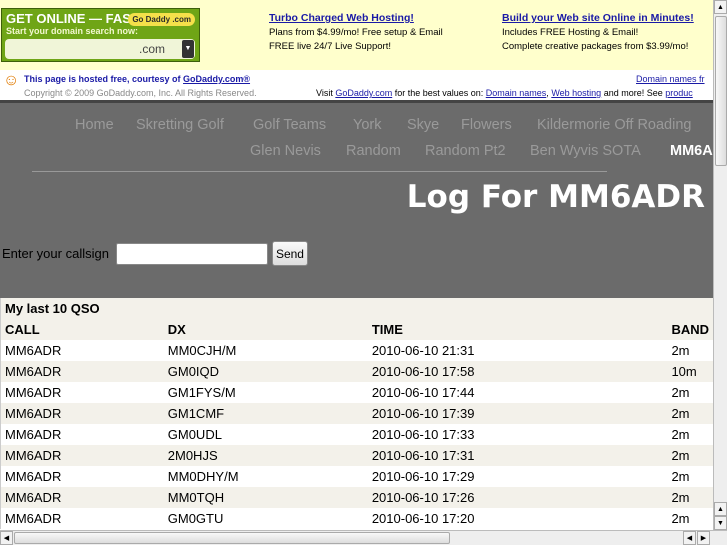 This screenshot has width=727, height=546. What do you see at coordinates (517, 392) in the screenshot?
I see `time-cell: 2010-06-10 17:44` at bounding box center [517, 392].